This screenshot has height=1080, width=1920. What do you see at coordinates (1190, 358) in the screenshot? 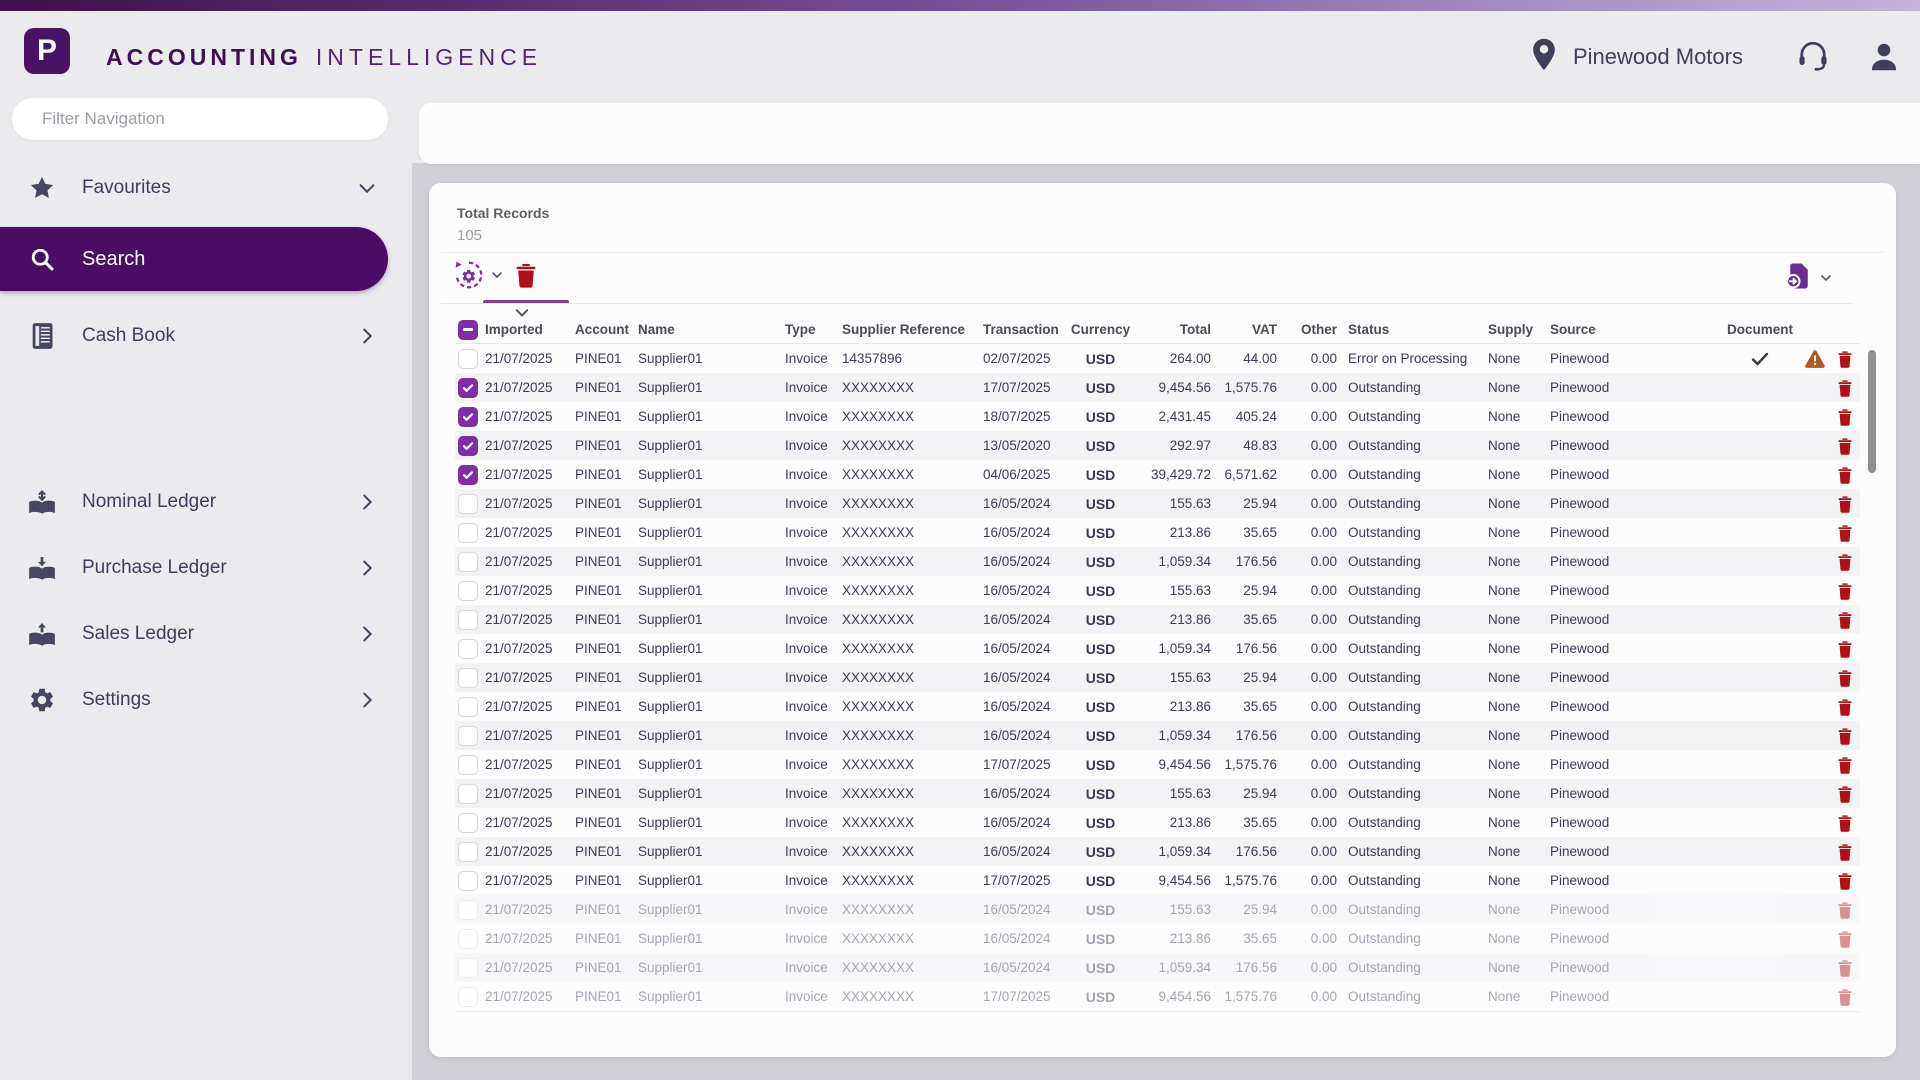
I see `cell-total: 264.00` at bounding box center [1190, 358].